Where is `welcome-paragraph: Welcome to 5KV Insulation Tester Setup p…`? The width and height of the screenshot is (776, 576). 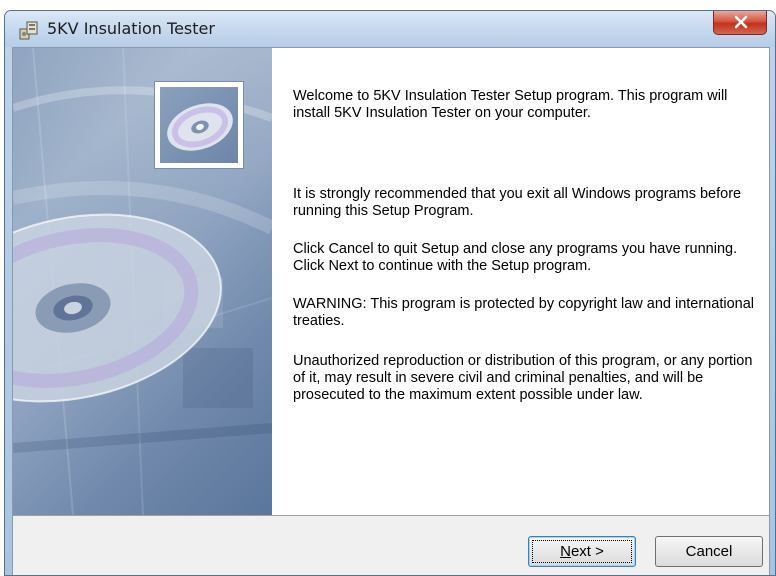
welcome-paragraph: Welcome to 5KV Insulation Tester Setup p… is located at coordinates (510, 104).